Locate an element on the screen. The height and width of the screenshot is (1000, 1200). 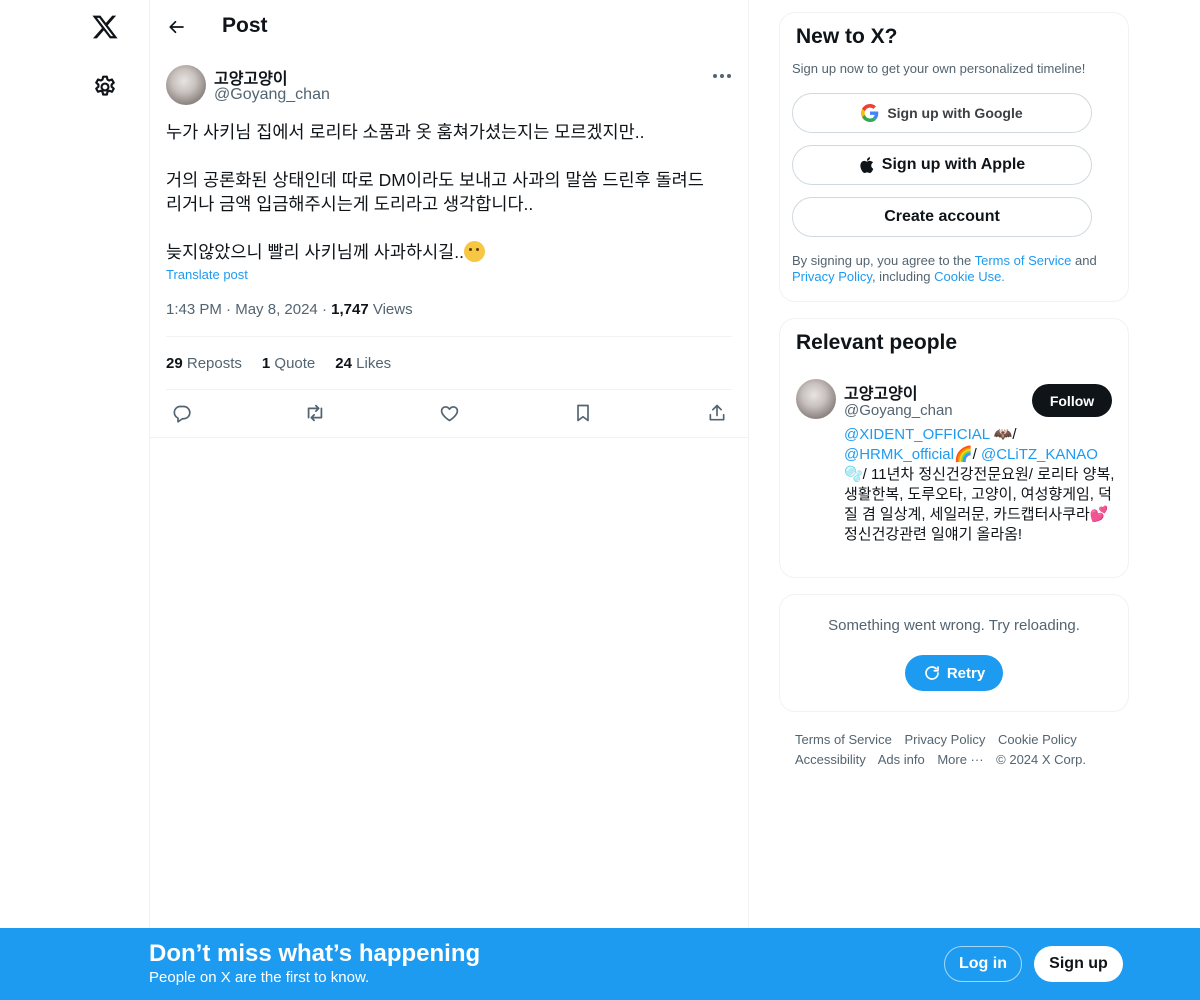
left-nav is located at coordinates (75, 500).